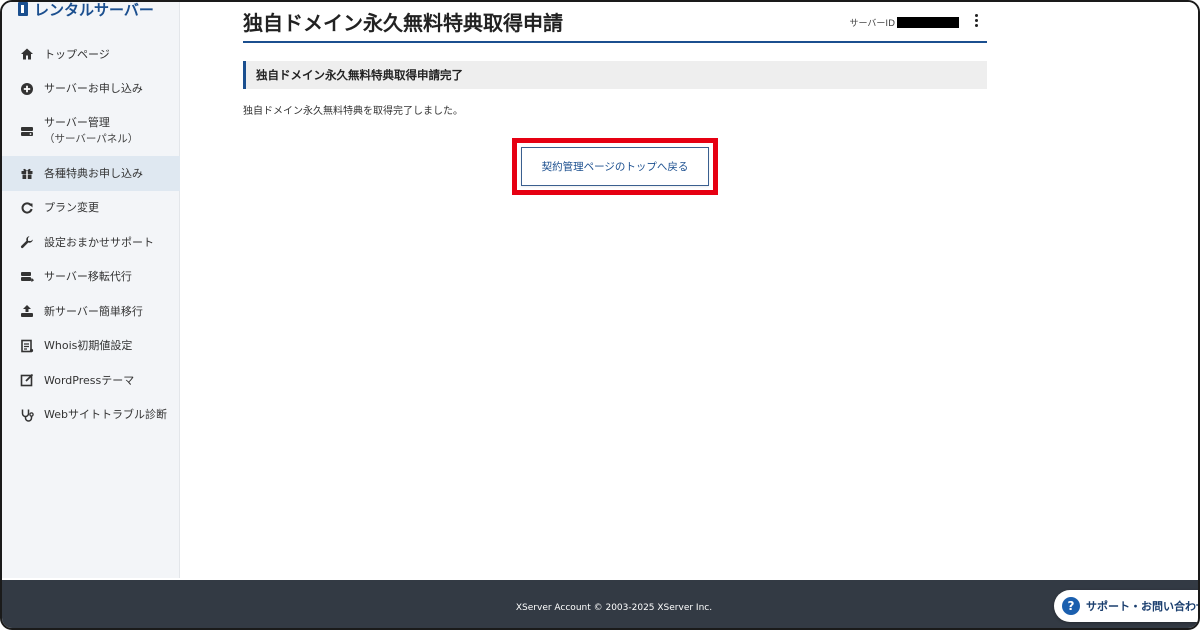  I want to click on sidebar-item-setup-support: 設定おまかせサポート, so click(91, 242).